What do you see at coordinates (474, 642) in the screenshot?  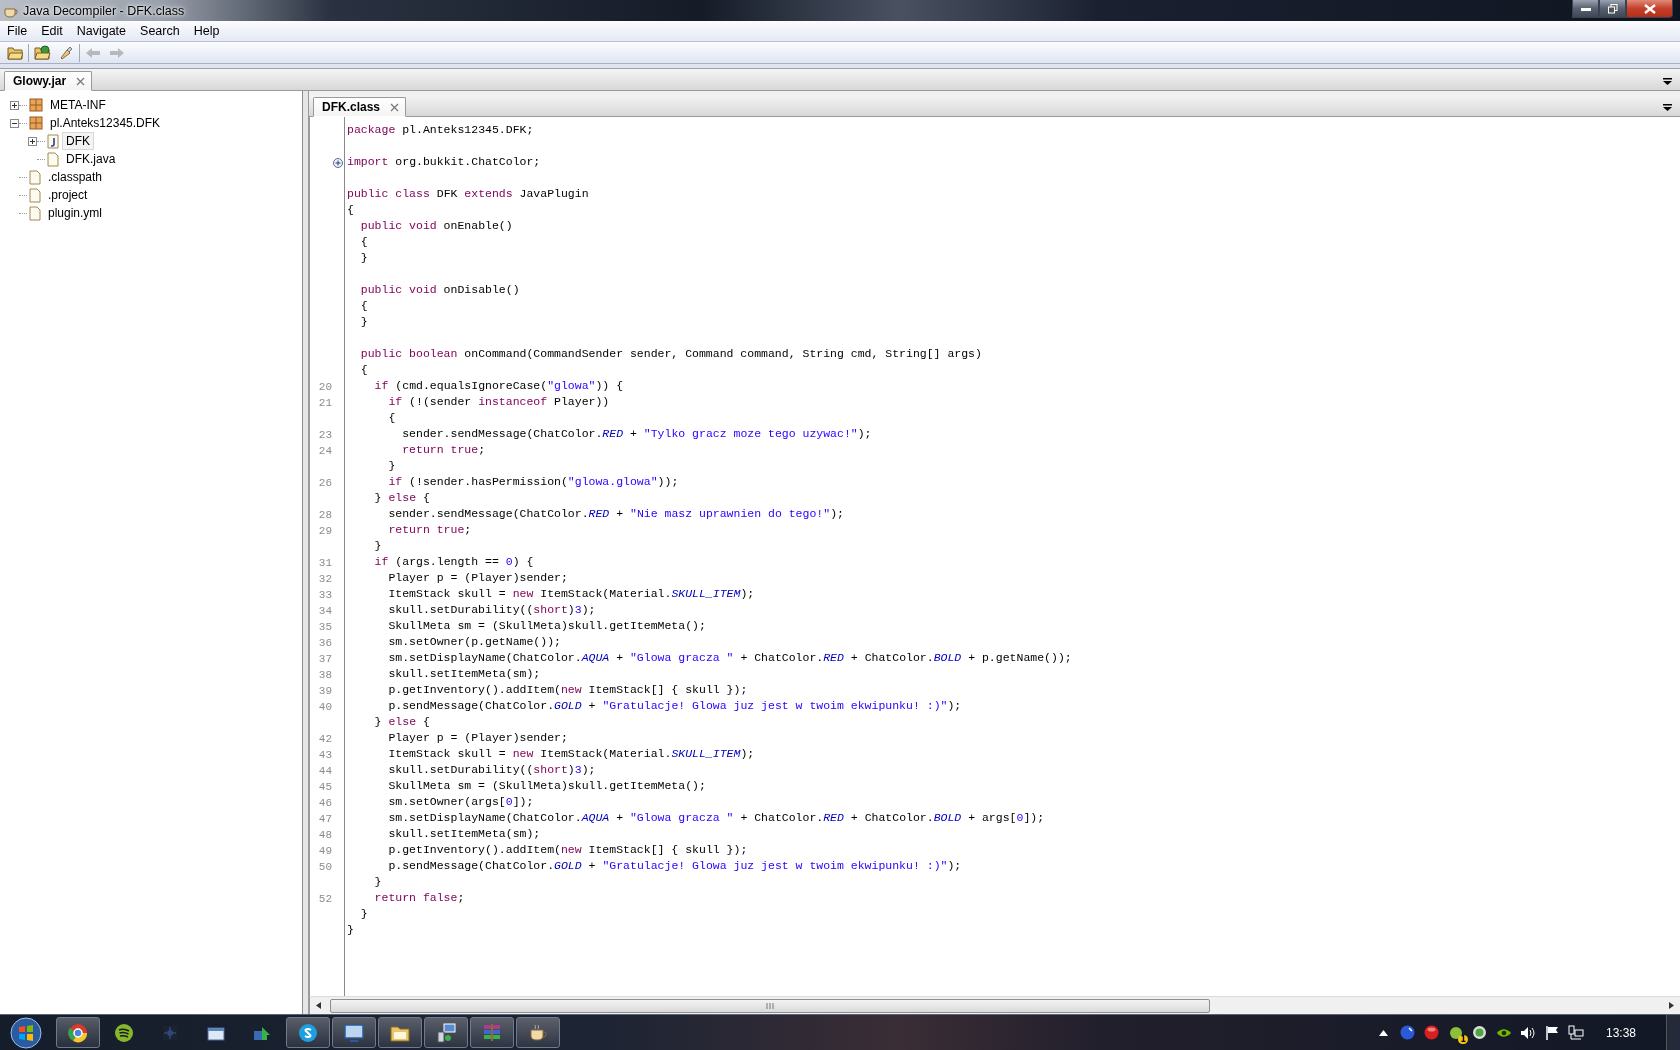 I see `code-line: sm.setOwner(p.getName());` at bounding box center [474, 642].